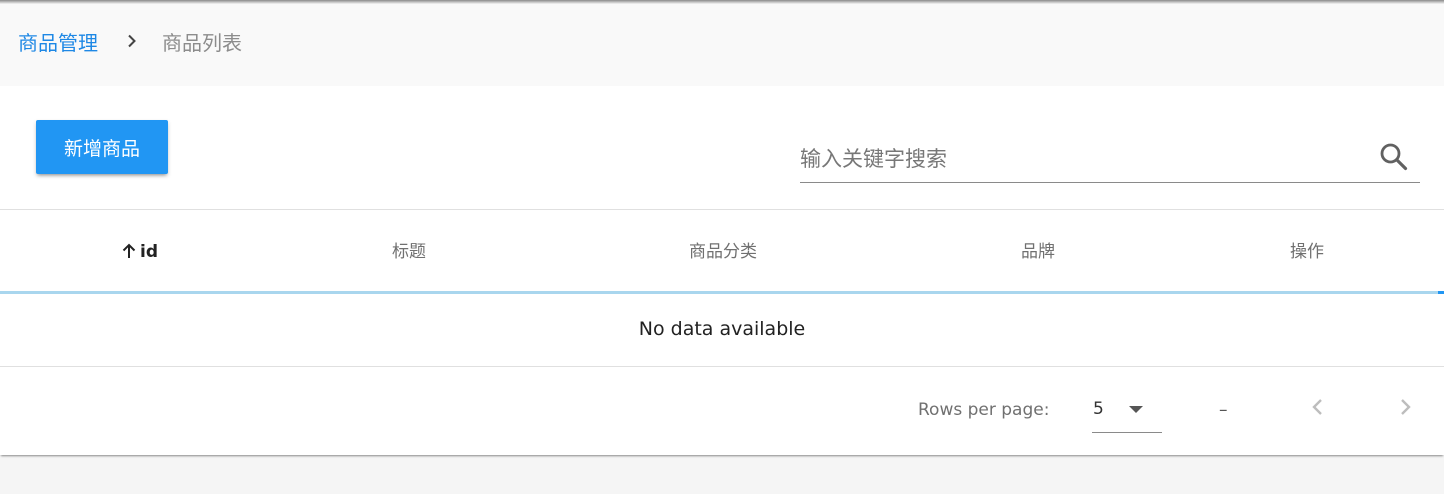 Image resolution: width=1444 pixels, height=494 pixels. I want to click on rows-per-page-select: 5, so click(1127, 411).